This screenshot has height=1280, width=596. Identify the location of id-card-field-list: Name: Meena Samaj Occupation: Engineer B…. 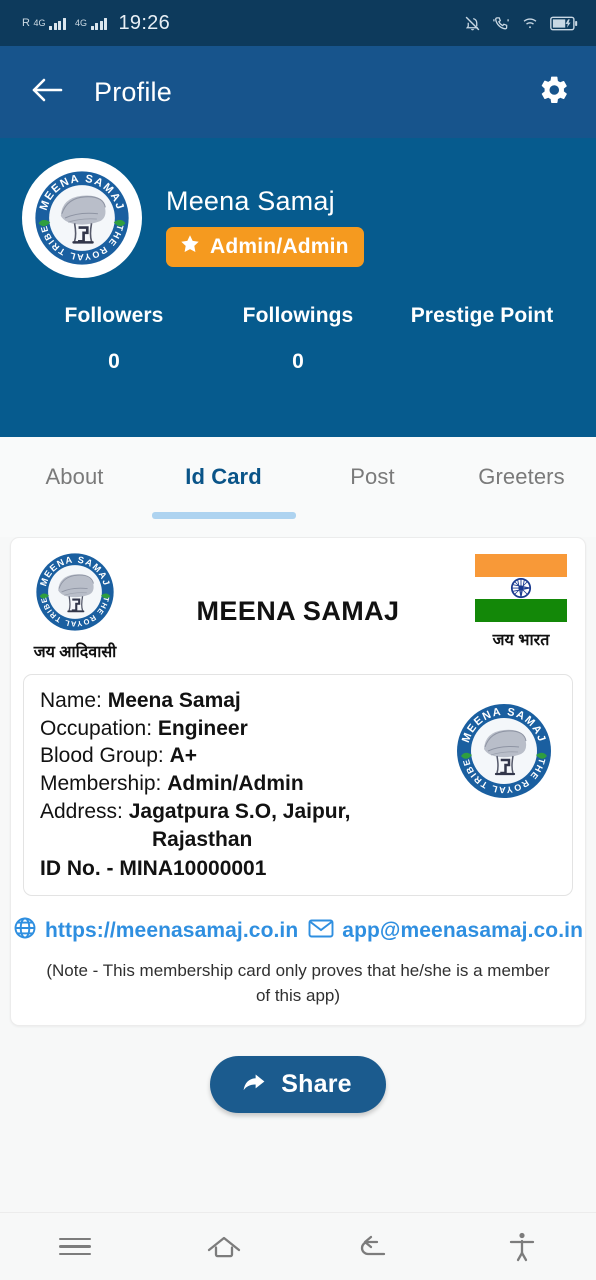
(247, 784).